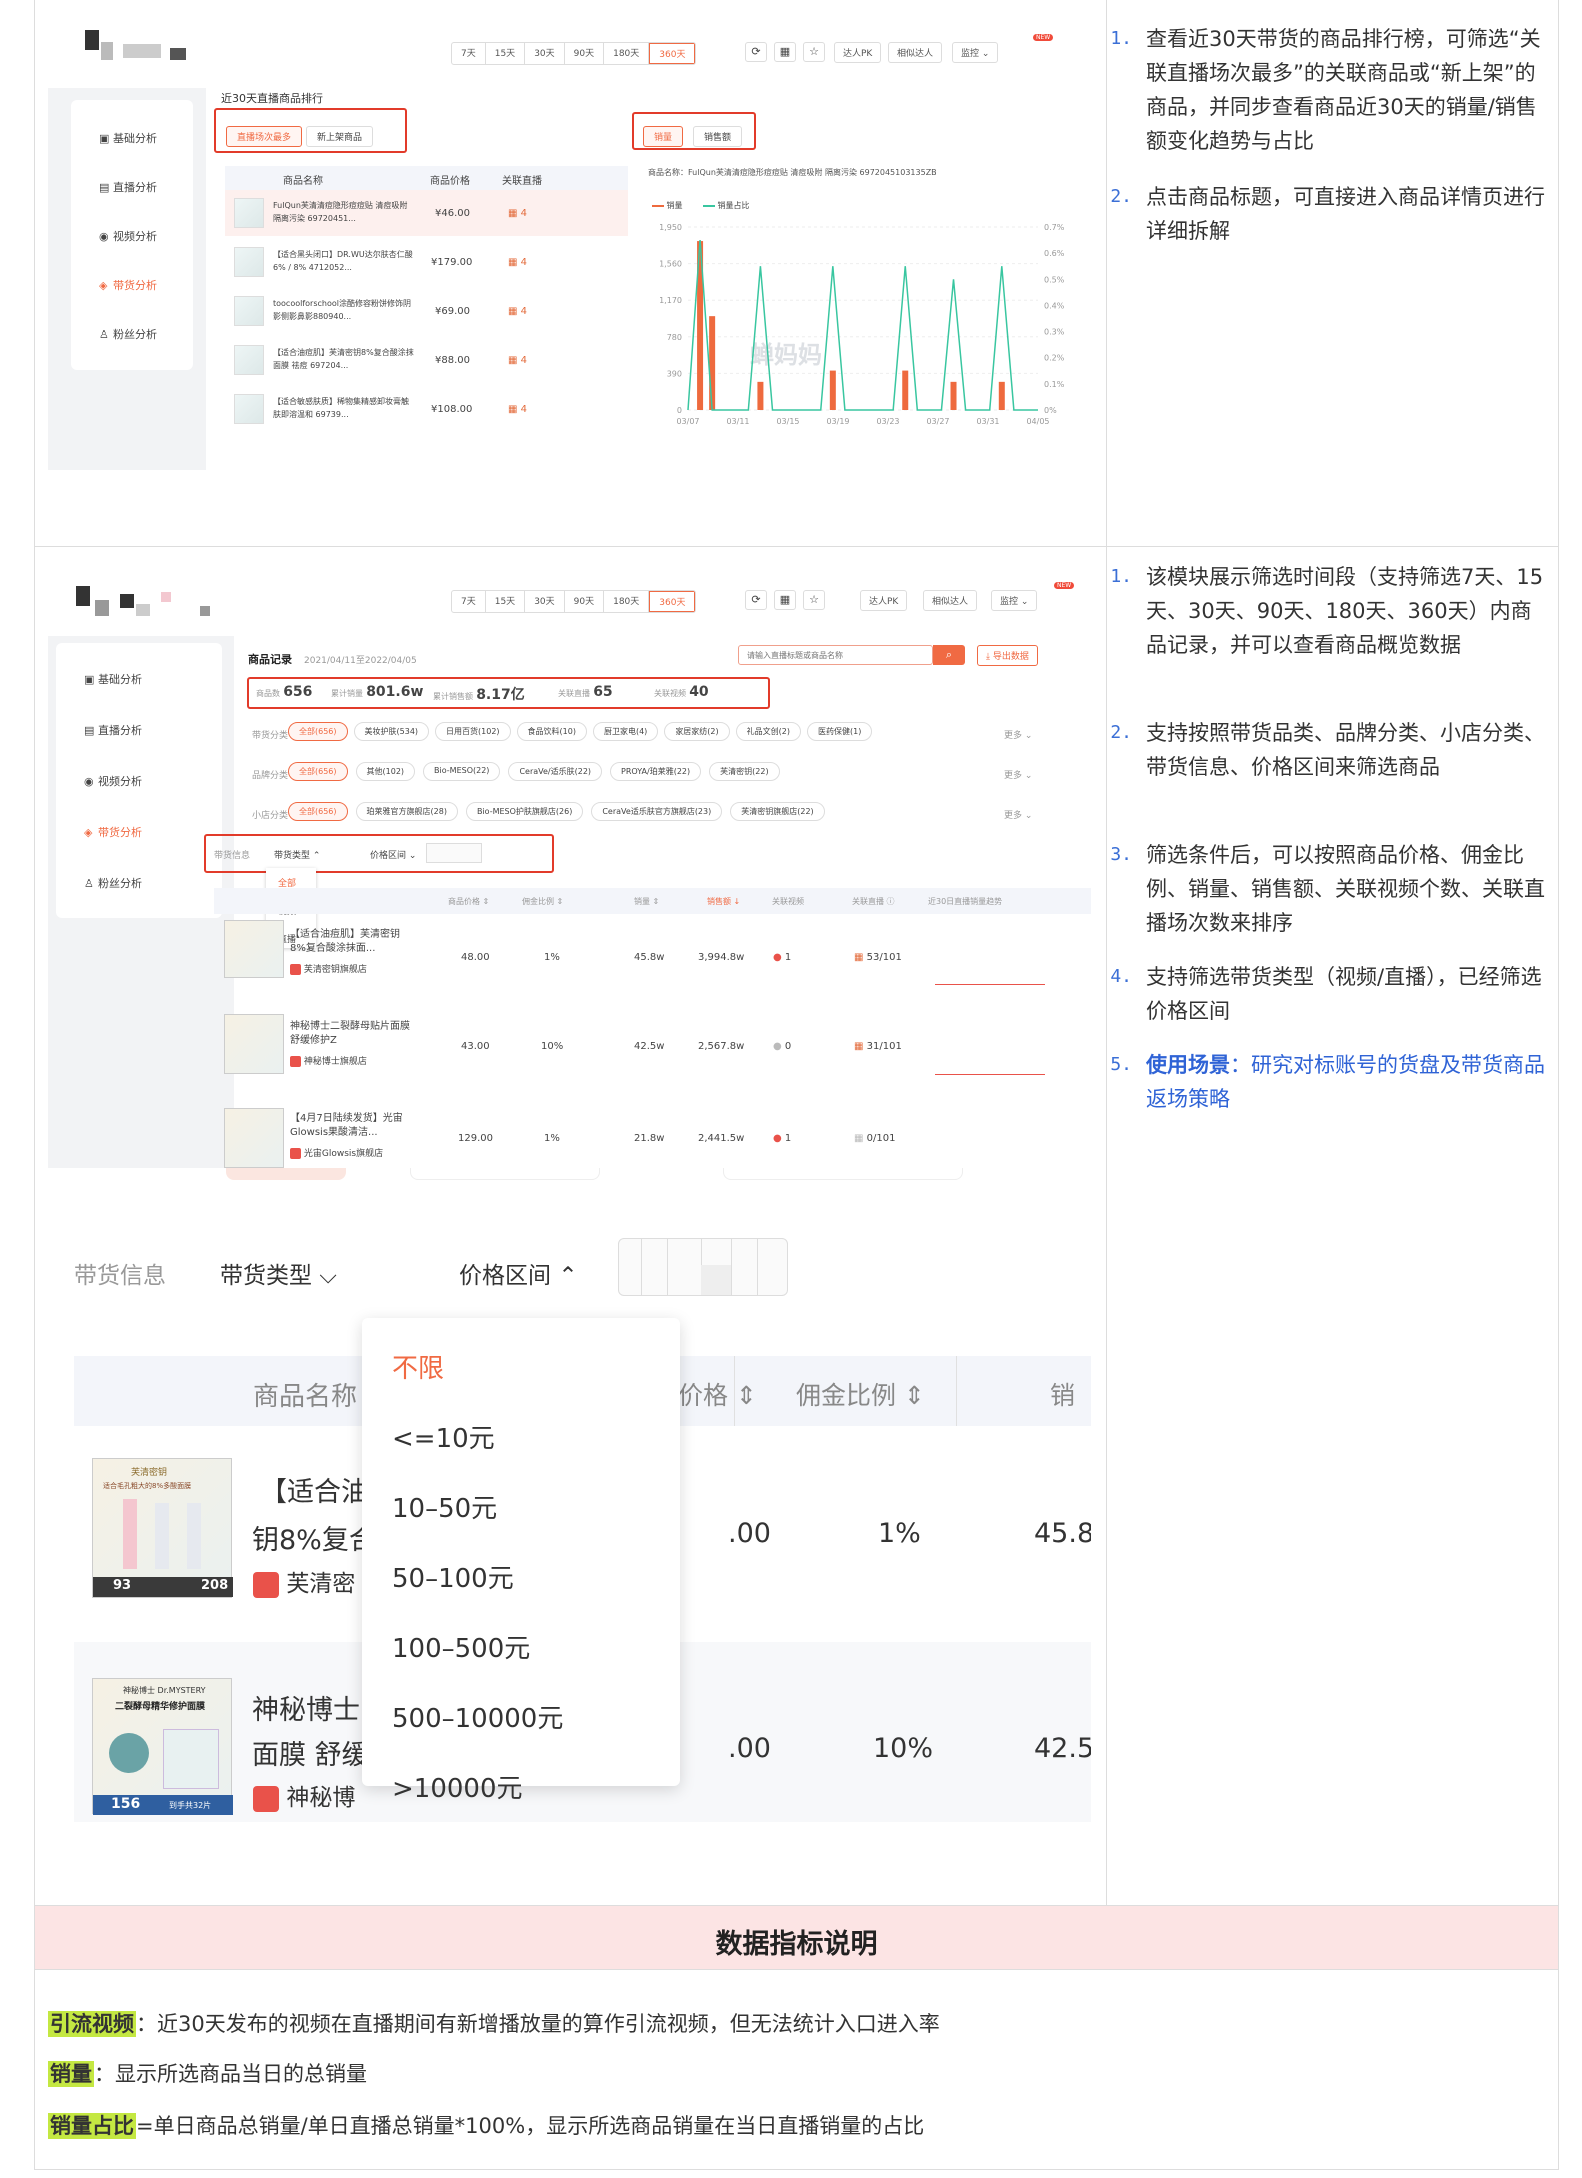 The width and height of the screenshot is (1582, 2178). I want to click on filter-option: 食品饮料(10), so click(551, 731).